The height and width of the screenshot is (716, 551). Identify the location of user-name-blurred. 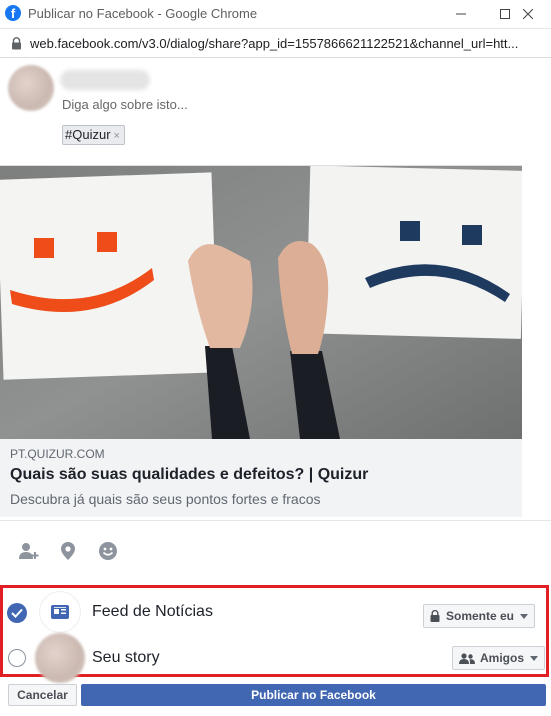
(105, 80).